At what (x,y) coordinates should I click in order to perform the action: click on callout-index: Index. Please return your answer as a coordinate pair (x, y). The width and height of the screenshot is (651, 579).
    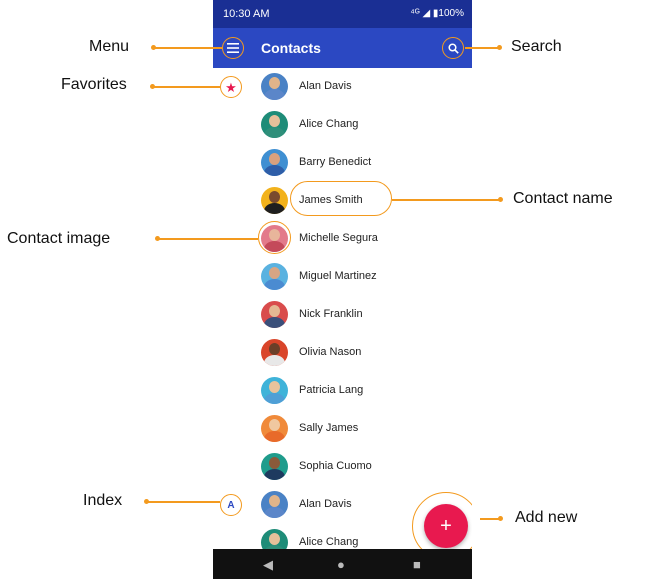
    Looking at the image, I should click on (103, 500).